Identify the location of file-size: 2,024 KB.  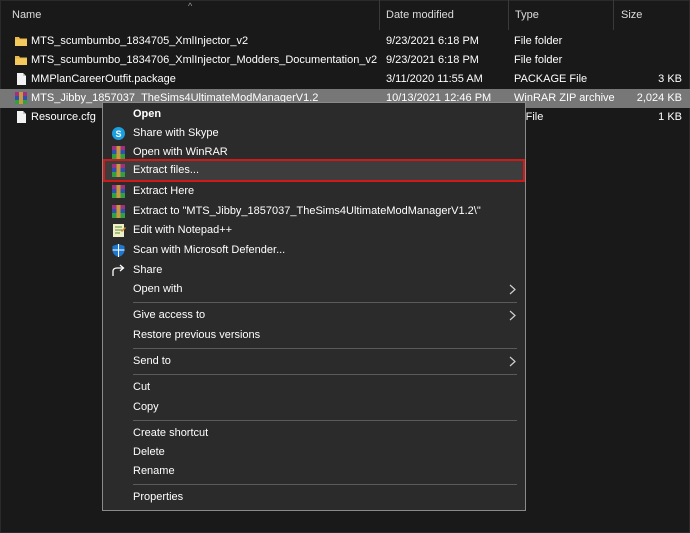
(659, 98).